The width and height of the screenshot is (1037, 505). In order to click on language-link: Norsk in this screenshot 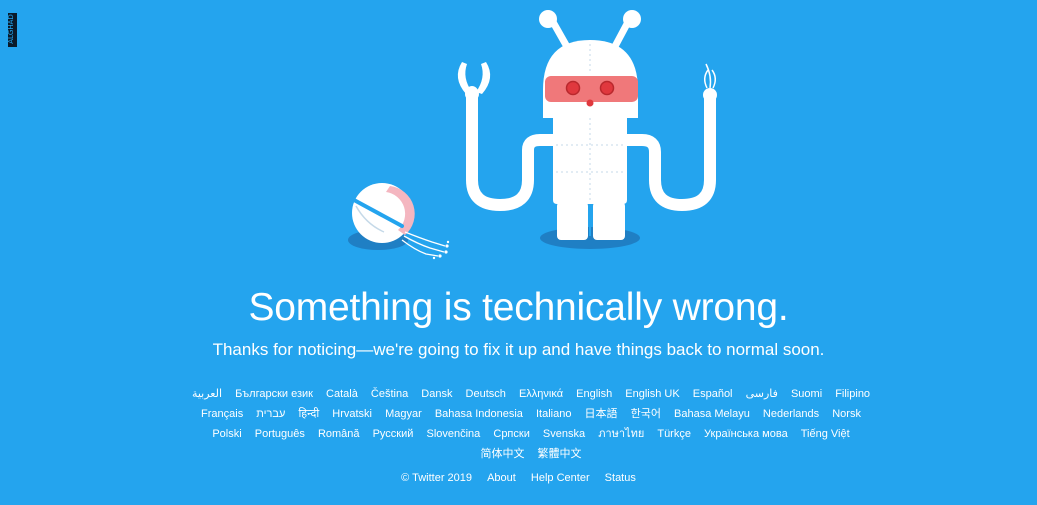, I will do `click(846, 414)`.